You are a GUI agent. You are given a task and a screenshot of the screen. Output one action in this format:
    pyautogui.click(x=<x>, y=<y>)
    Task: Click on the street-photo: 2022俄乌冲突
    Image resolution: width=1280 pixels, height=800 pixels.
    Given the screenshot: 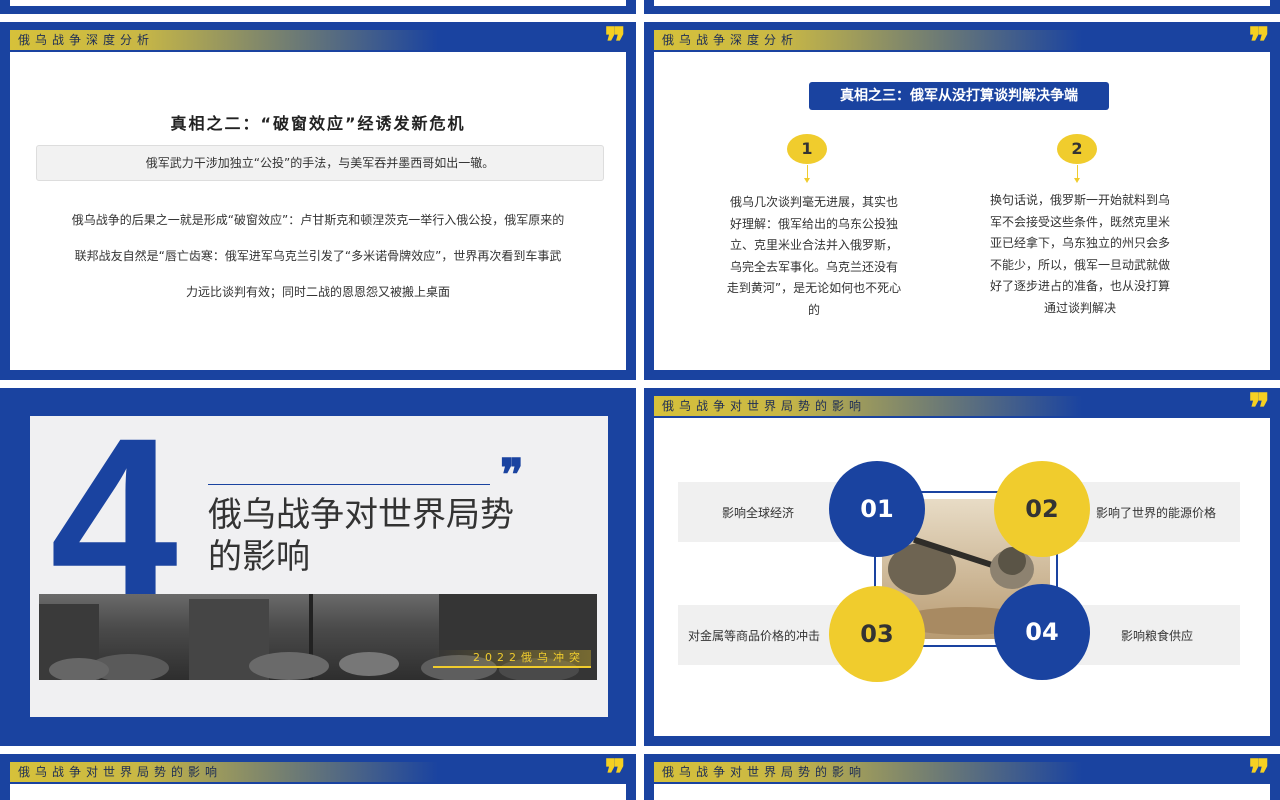 What is the action you would take?
    pyautogui.click(x=318, y=637)
    